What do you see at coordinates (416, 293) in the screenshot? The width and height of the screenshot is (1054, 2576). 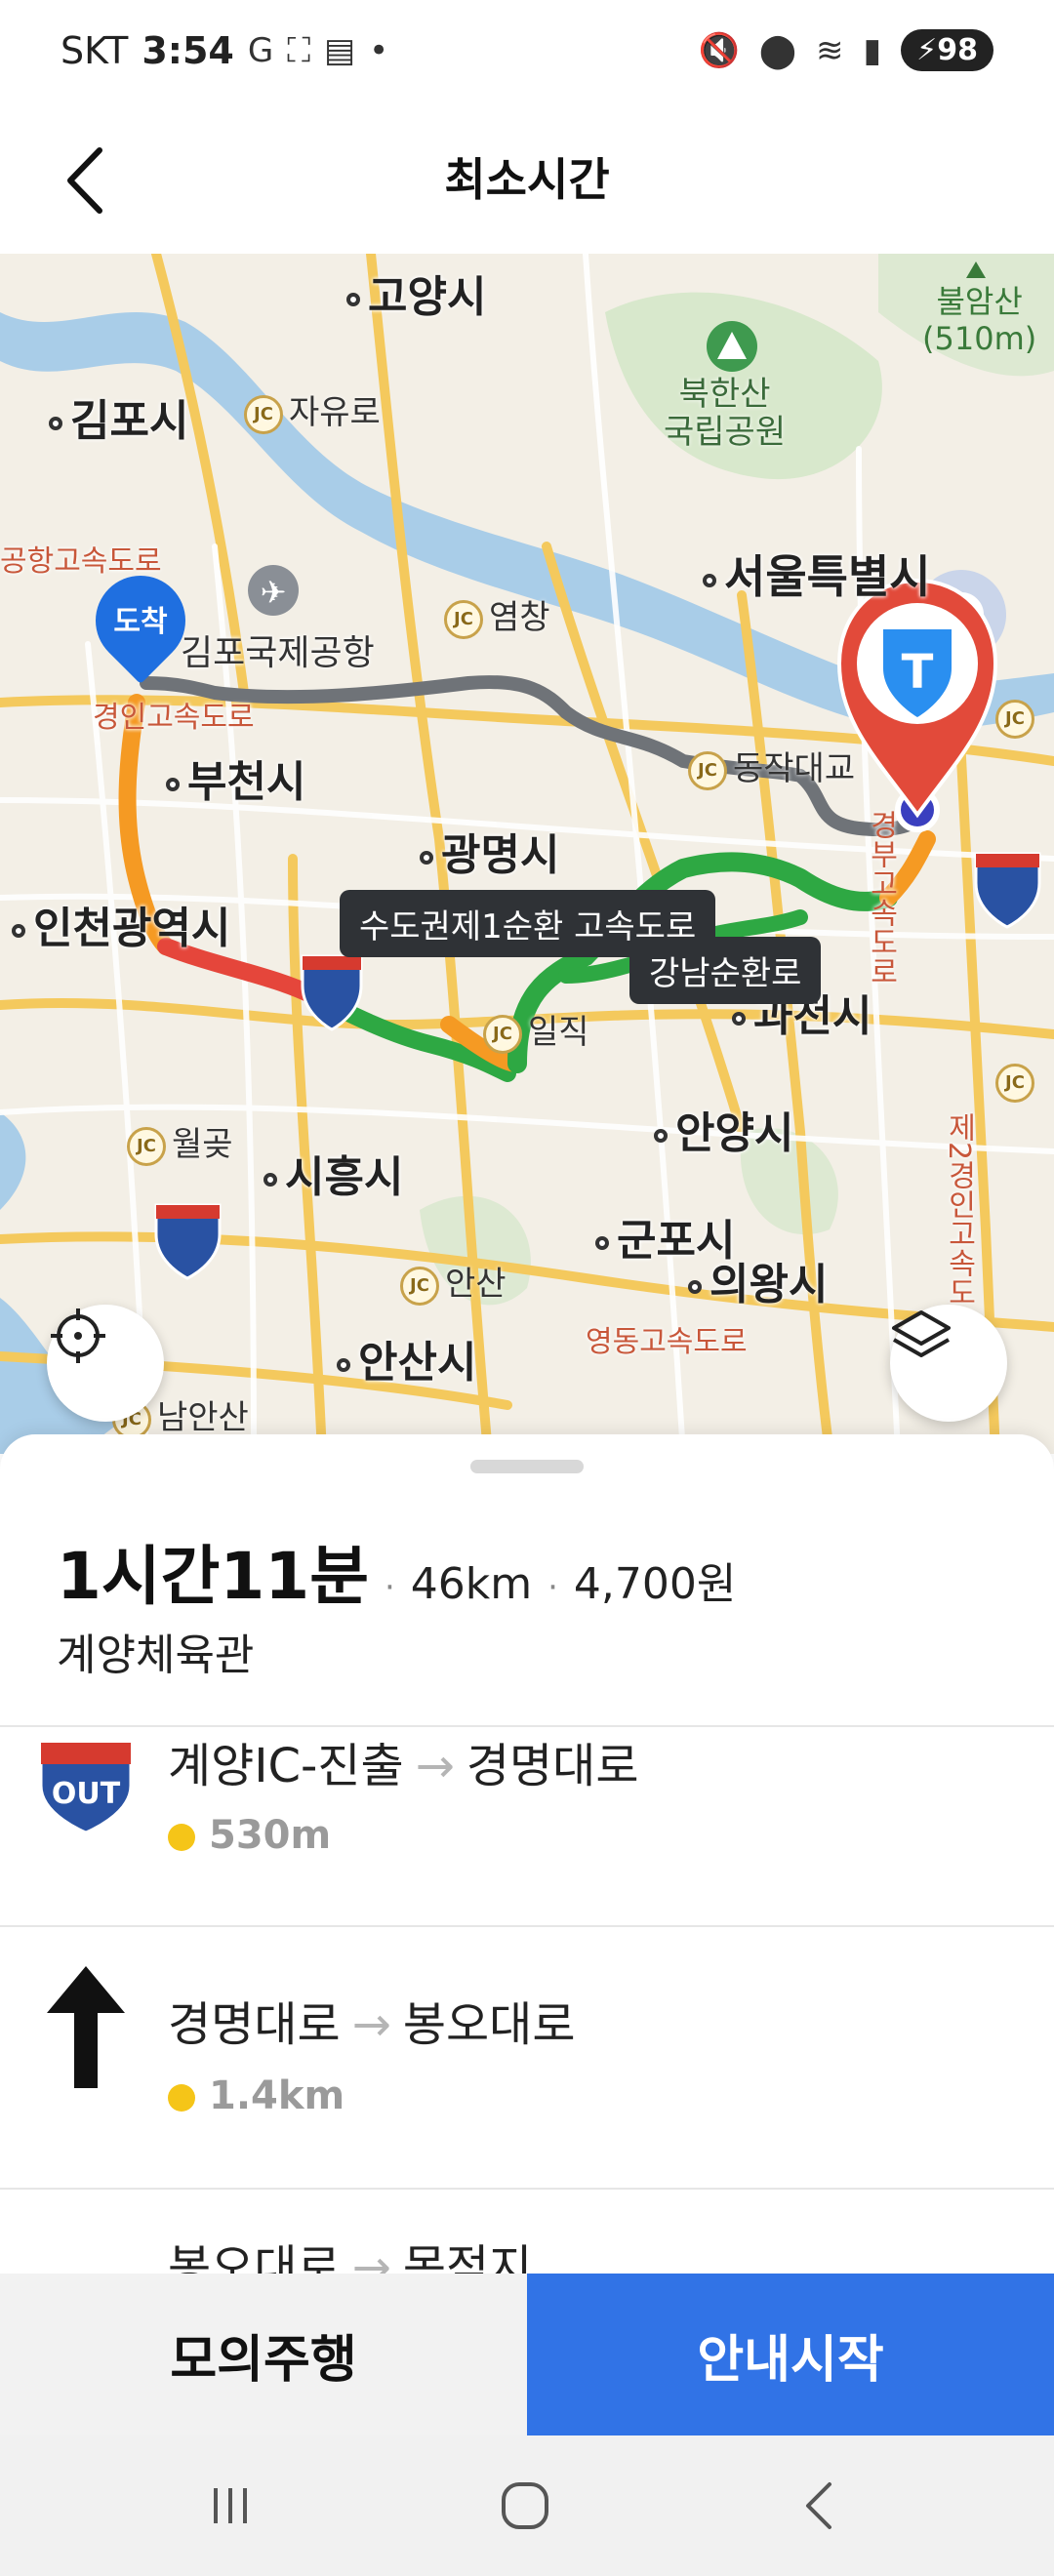 I see `place-goyang: 고양시` at bounding box center [416, 293].